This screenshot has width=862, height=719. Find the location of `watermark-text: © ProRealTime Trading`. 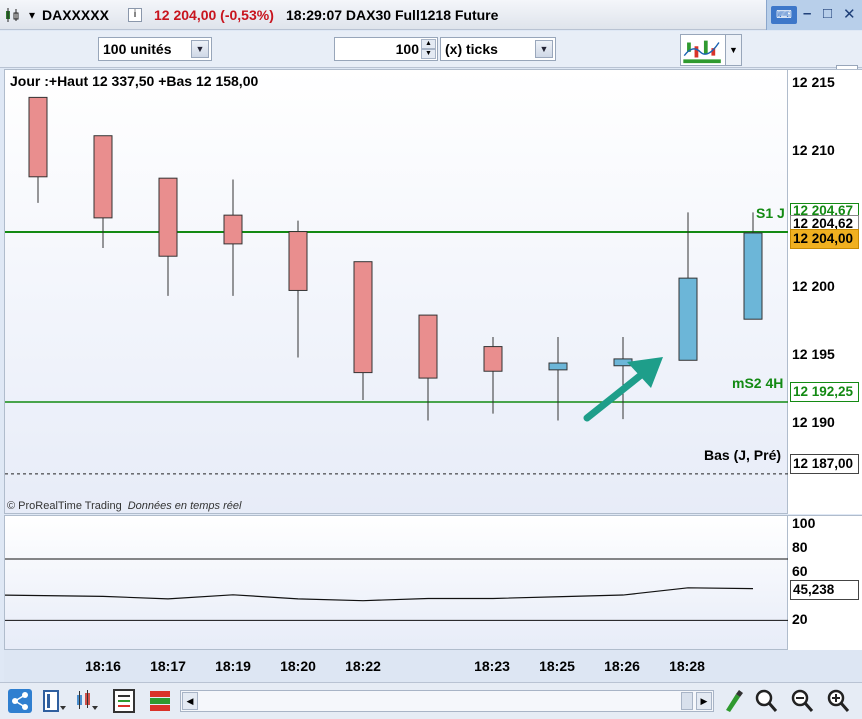

watermark-text: © ProRealTime Trading is located at coordinates (64, 506).